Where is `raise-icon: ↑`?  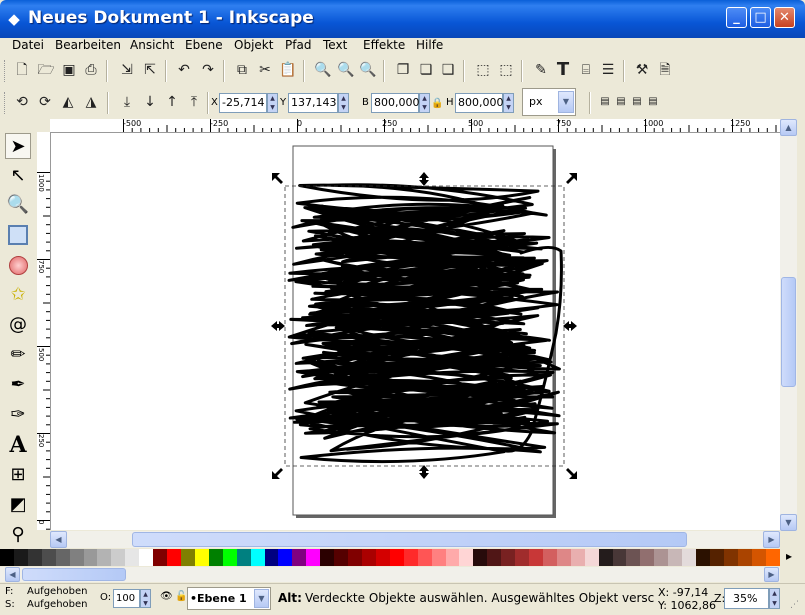
raise-icon: ↑ is located at coordinates (172, 102).